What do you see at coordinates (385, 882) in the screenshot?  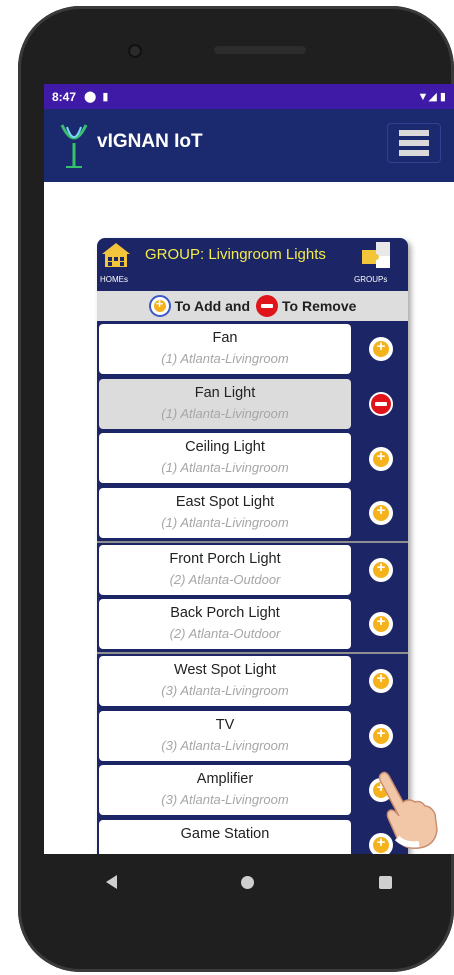 I see `recent-apps-icon` at bounding box center [385, 882].